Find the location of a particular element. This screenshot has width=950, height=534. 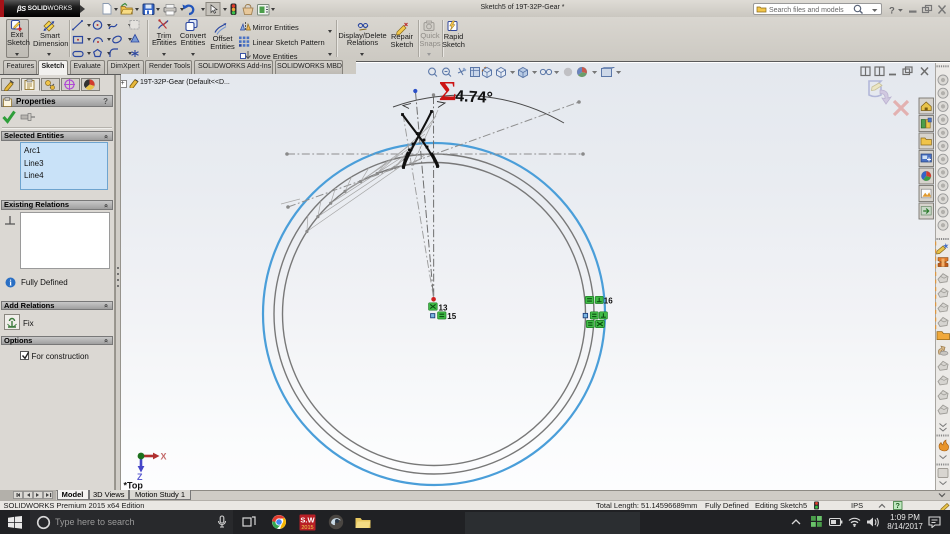

svg-text: S.W is located at coordinates (307, 520).